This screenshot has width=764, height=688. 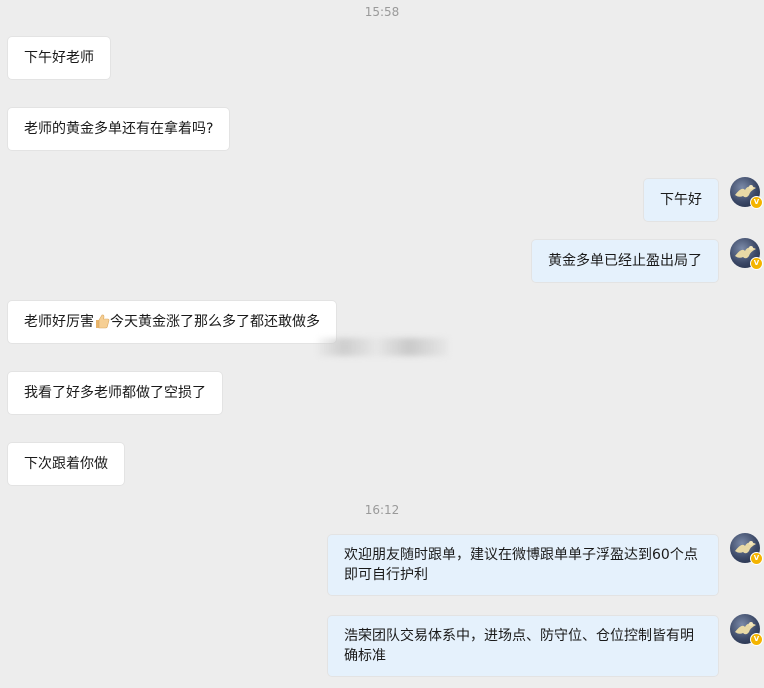 I want to click on message-text: 下午好, so click(x=681, y=200).